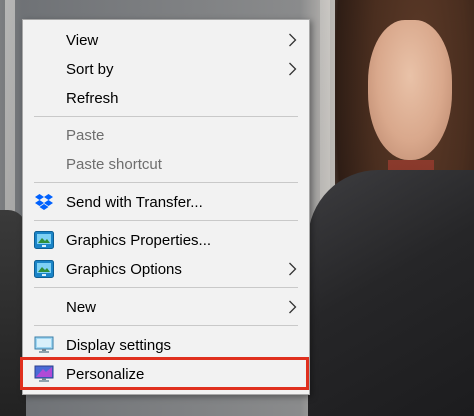  I want to click on menu-item-view: View, so click(166, 40).